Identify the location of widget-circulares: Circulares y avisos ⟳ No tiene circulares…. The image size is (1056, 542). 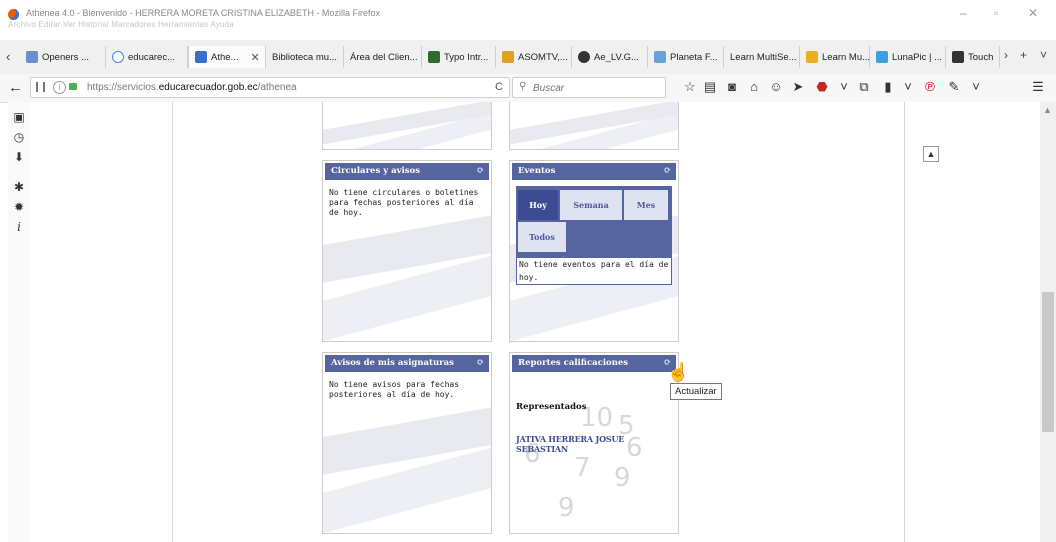
(407, 251).